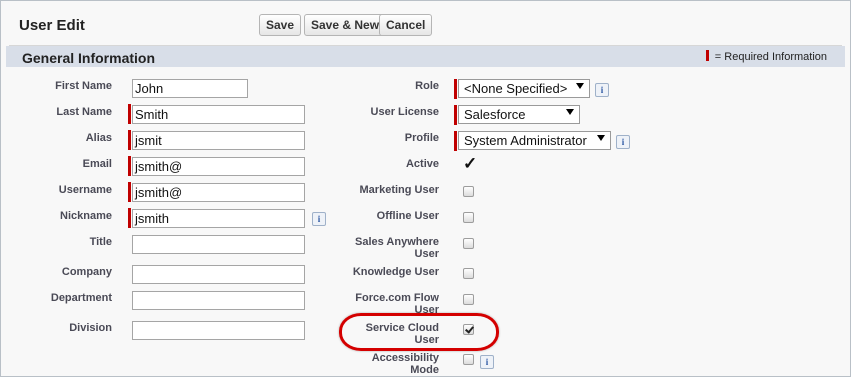 The height and width of the screenshot is (377, 851). What do you see at coordinates (468, 243) in the screenshot?
I see `sales-anywhere-user-checkbox` at bounding box center [468, 243].